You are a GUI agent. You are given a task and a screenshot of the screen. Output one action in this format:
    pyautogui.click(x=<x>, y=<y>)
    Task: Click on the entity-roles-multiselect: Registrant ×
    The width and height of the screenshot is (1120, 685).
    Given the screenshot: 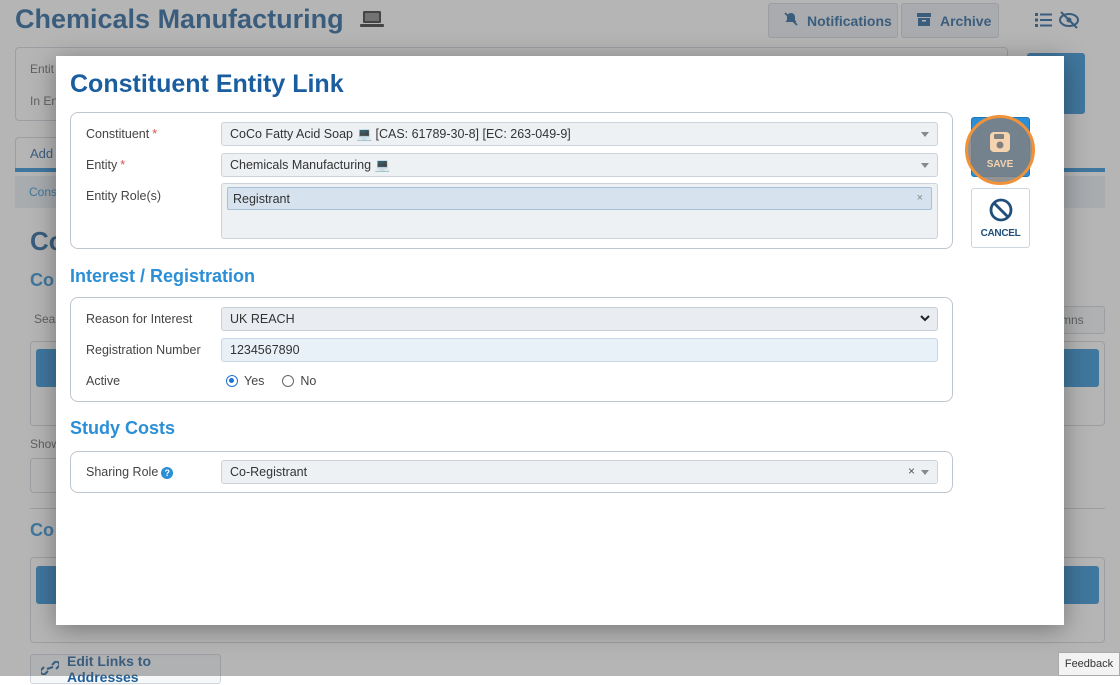 What is the action you would take?
    pyautogui.click(x=579, y=211)
    